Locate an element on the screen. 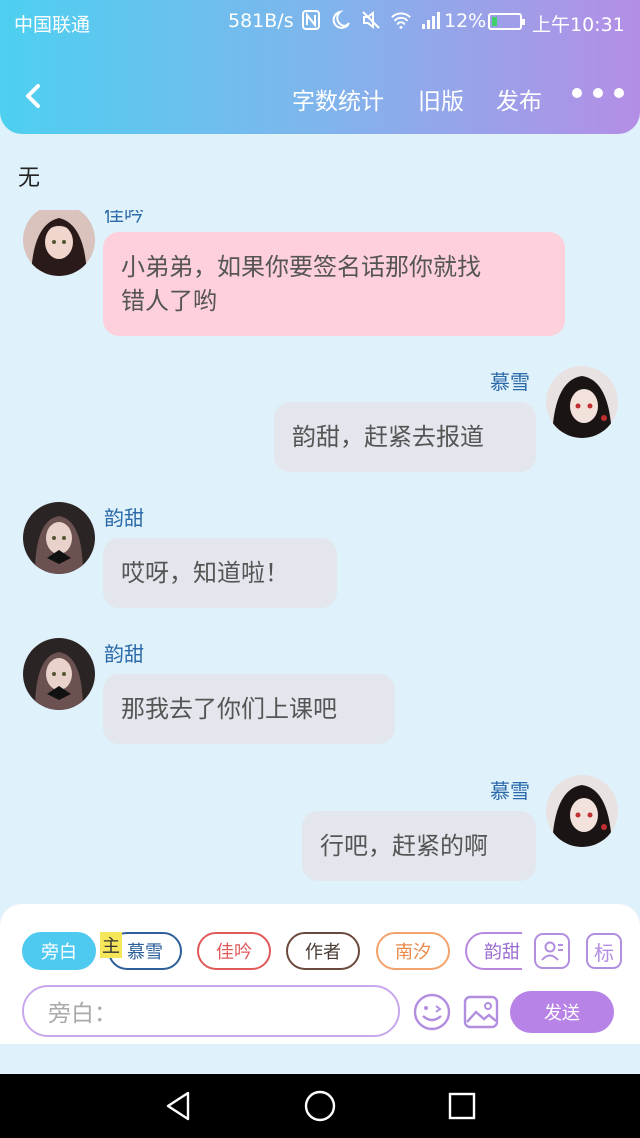  panel-spacer is located at coordinates (320, 1059).